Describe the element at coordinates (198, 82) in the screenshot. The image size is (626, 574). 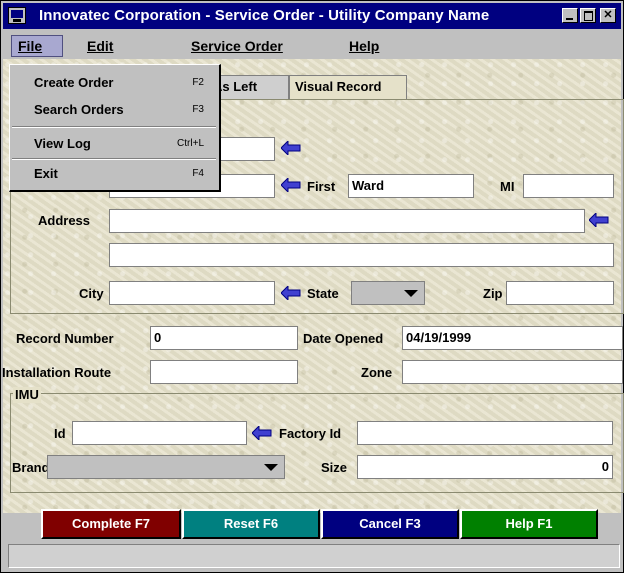
I see `create-order-shortcut: F2` at that location.